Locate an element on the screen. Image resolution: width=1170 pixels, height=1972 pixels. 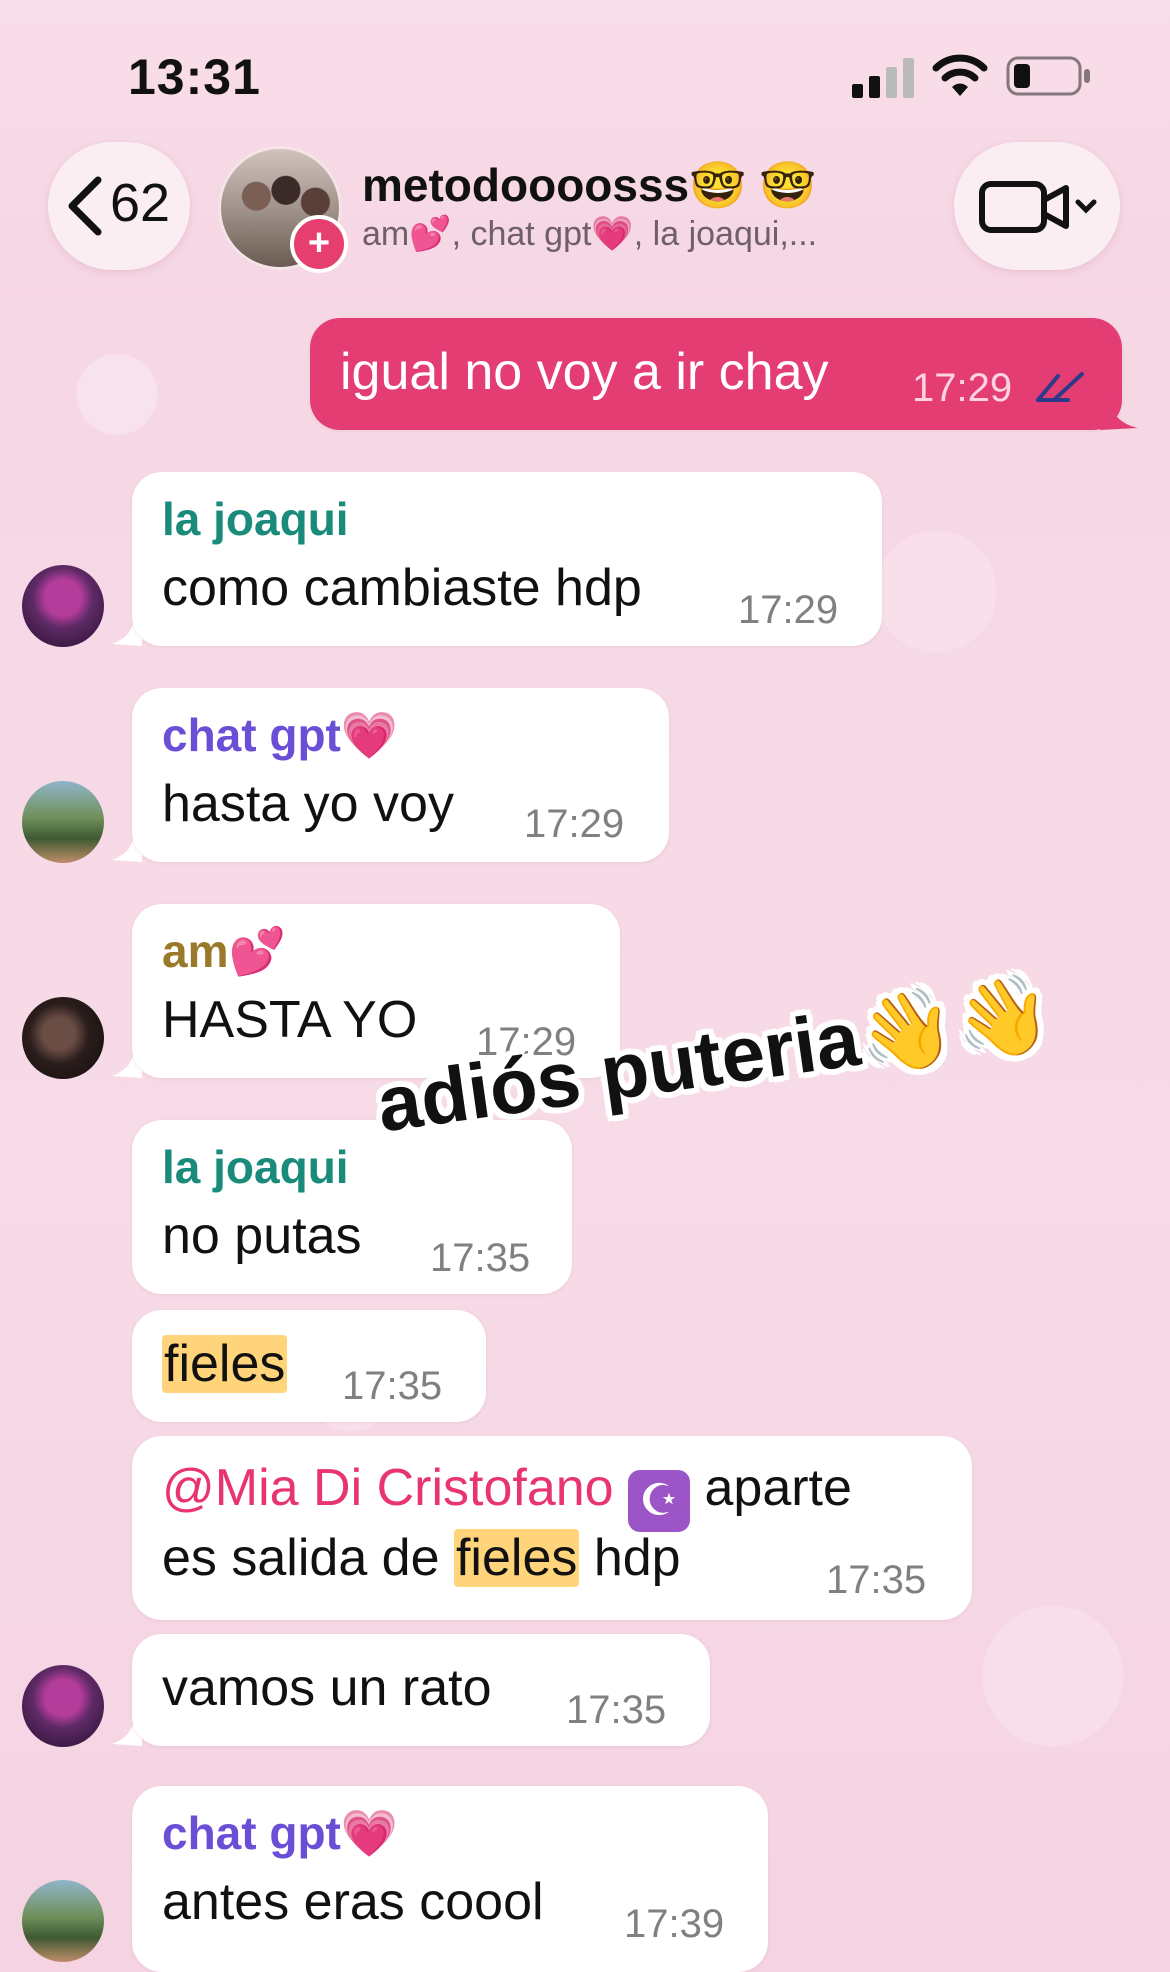
video-call-icon is located at coordinates (1038, 207).